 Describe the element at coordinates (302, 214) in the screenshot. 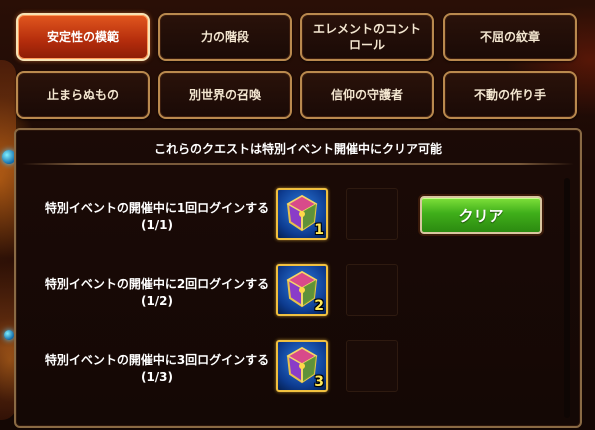

I see `reward-chest-icon: 1` at that location.